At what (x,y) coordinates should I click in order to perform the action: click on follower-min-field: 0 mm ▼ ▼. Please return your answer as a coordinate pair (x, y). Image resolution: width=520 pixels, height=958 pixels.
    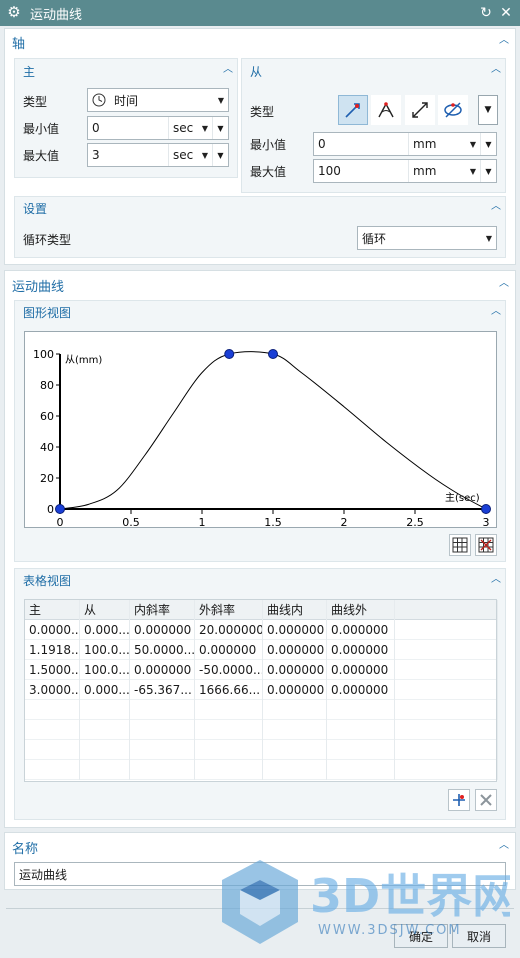
    Looking at the image, I should click on (405, 144).